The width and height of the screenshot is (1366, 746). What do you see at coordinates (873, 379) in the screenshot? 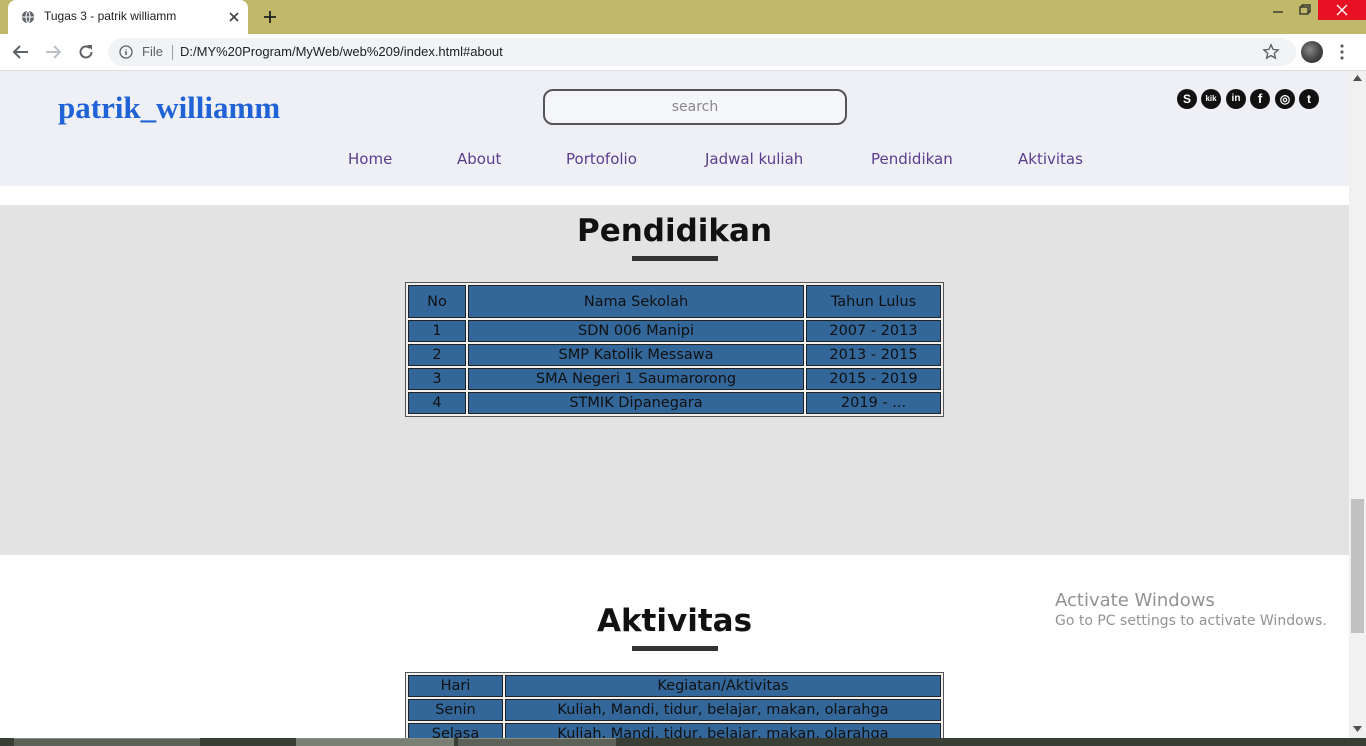
I see `table-cell: 2015 - 2019` at bounding box center [873, 379].